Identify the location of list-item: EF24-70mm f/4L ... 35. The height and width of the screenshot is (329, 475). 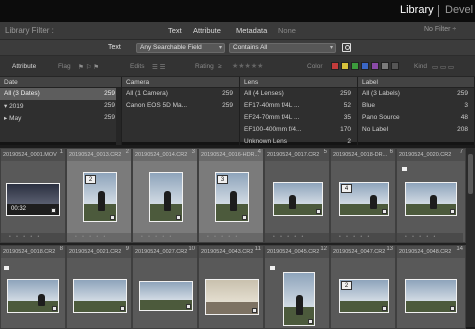
(298, 118).